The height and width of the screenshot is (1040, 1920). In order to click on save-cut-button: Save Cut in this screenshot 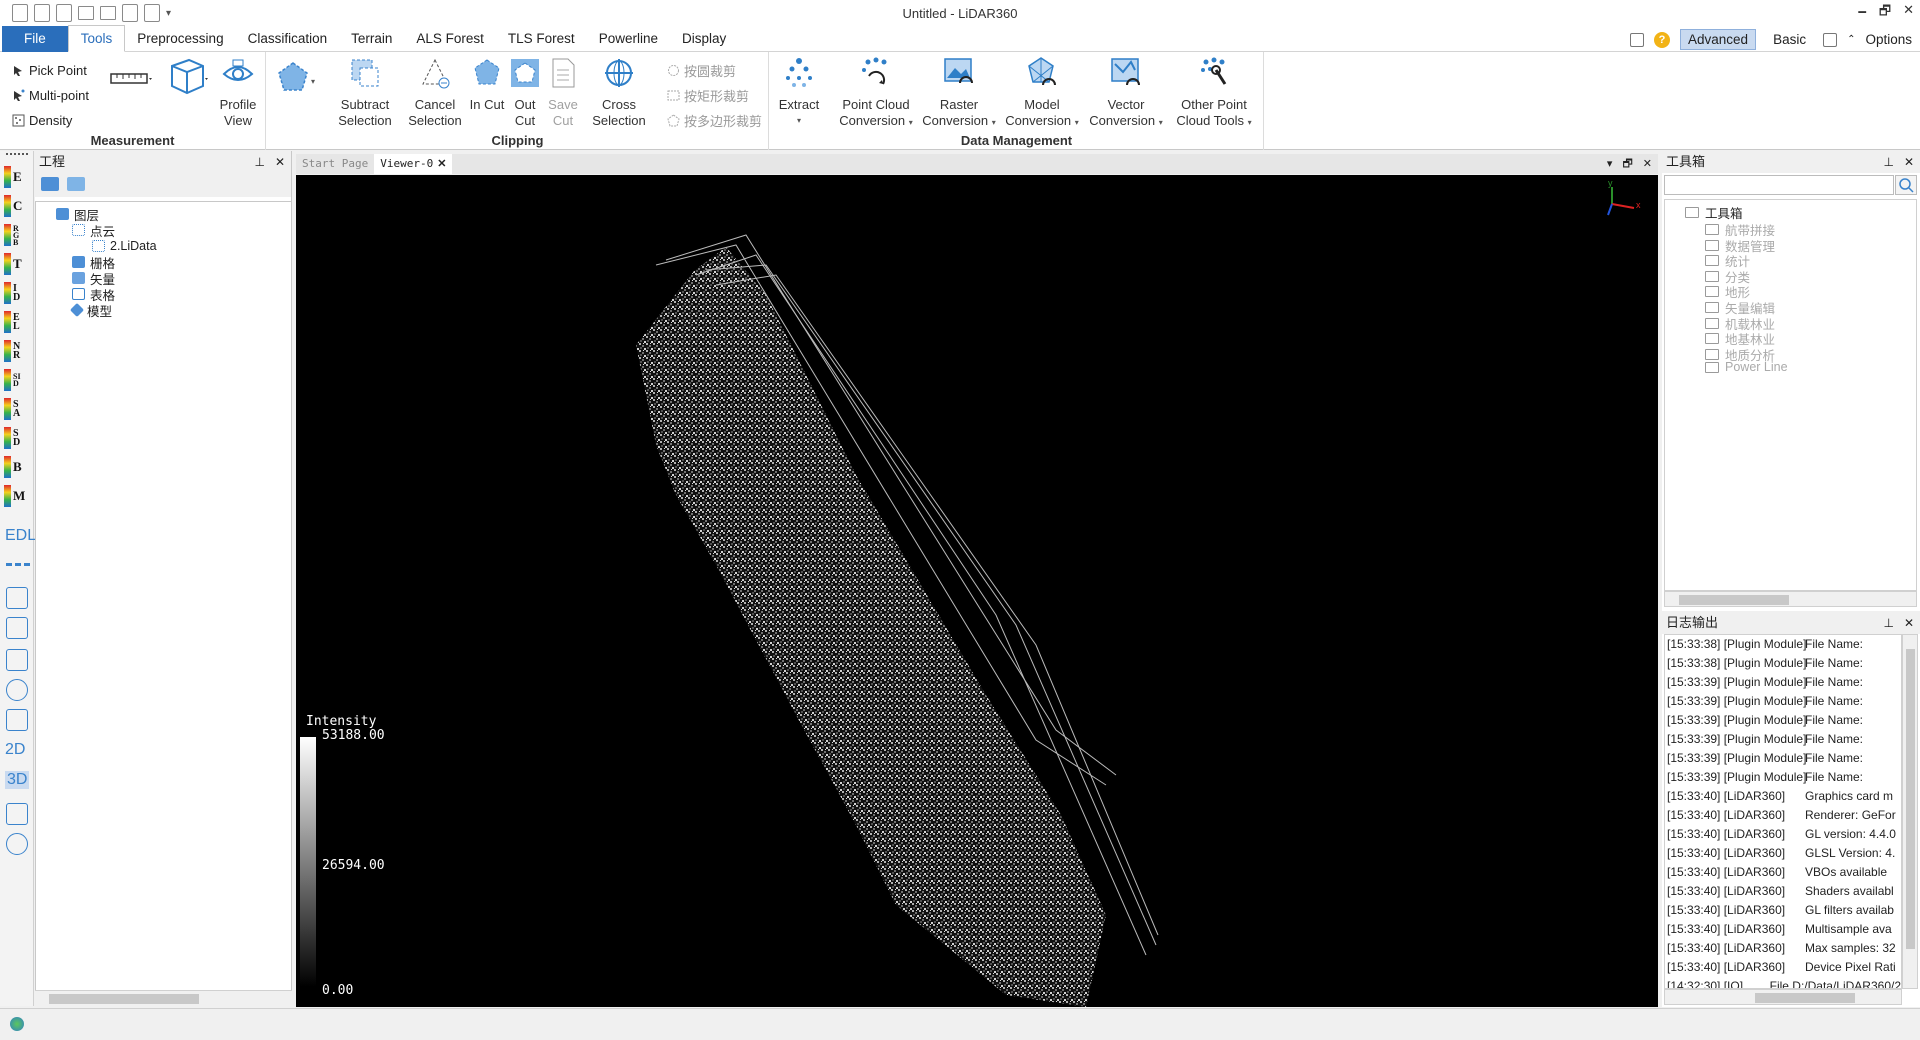, I will do `click(563, 92)`.